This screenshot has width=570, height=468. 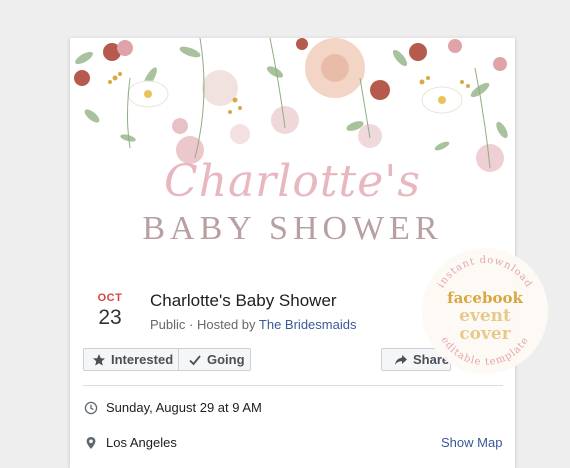 I want to click on event-host-link: The Bridesmaids, so click(x=308, y=324).